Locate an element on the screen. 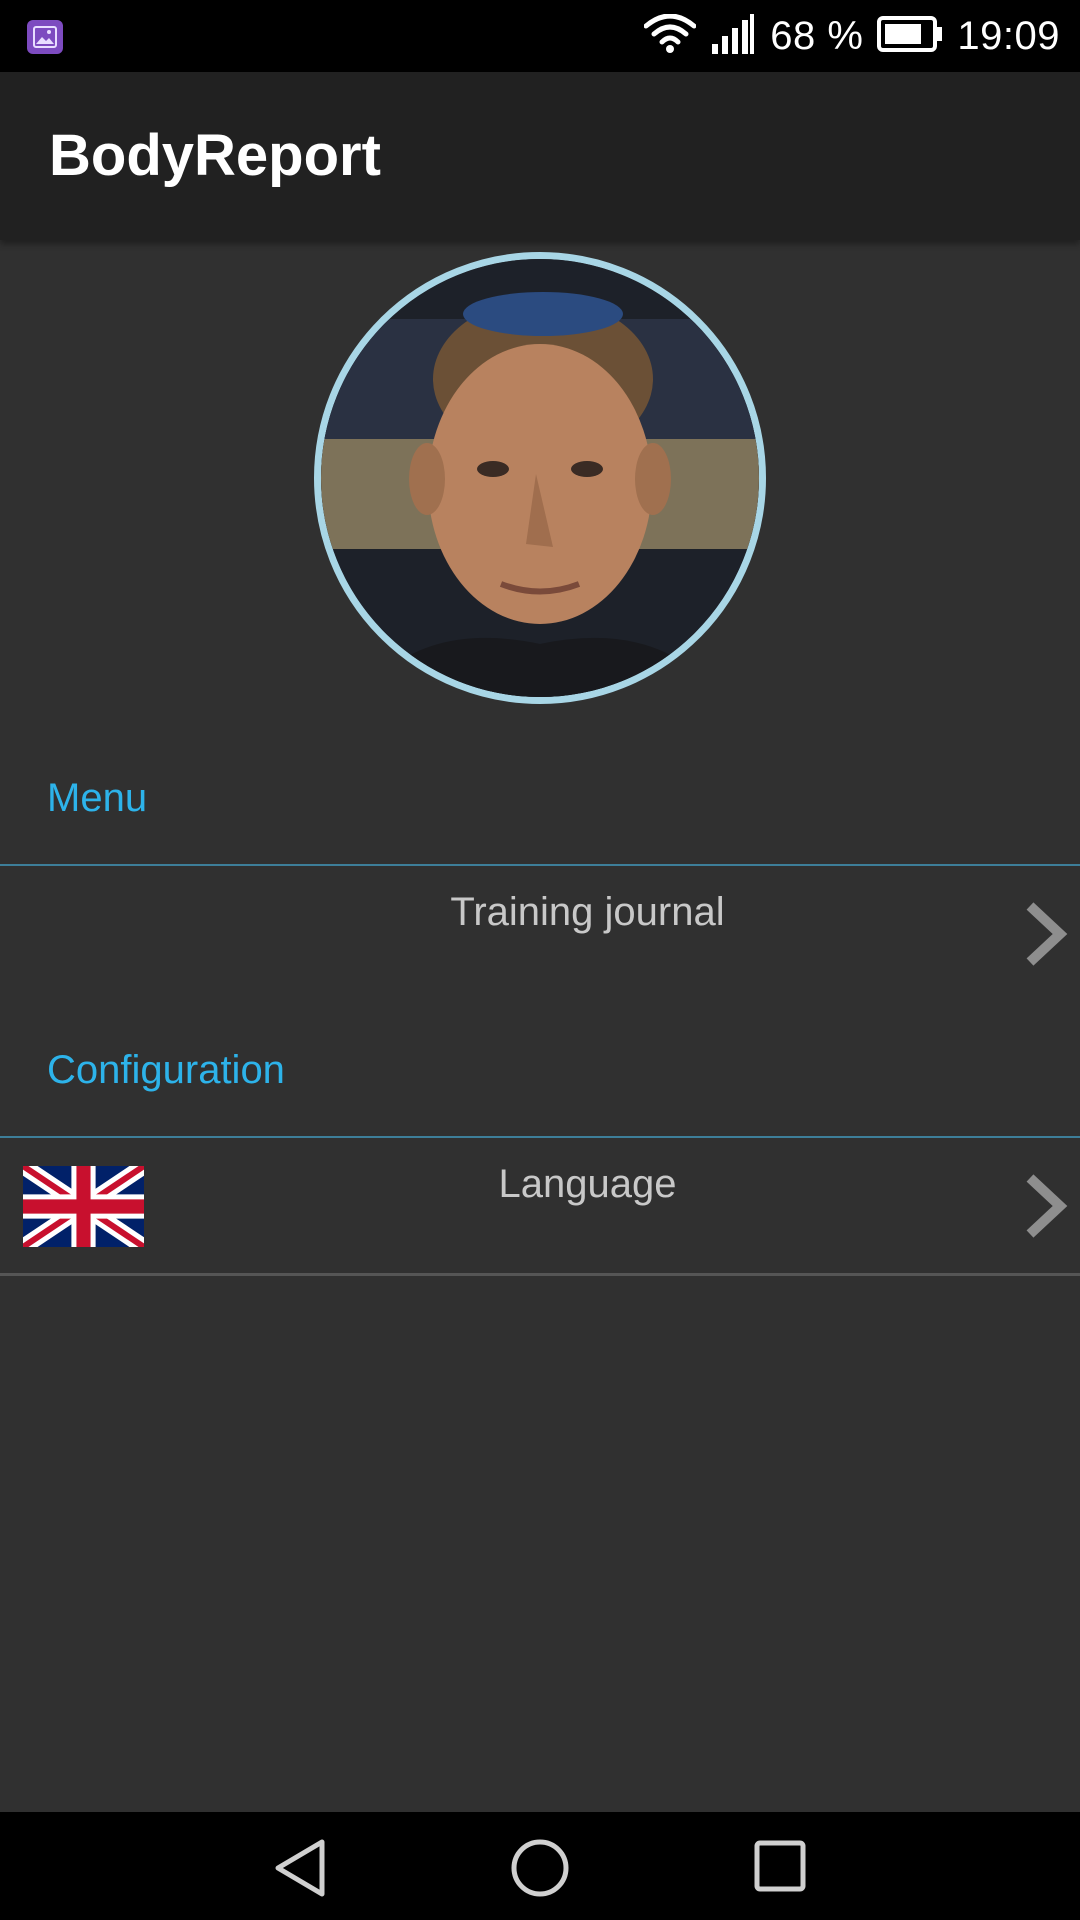 The image size is (1080, 1920). home-icon is located at coordinates (540, 1868).